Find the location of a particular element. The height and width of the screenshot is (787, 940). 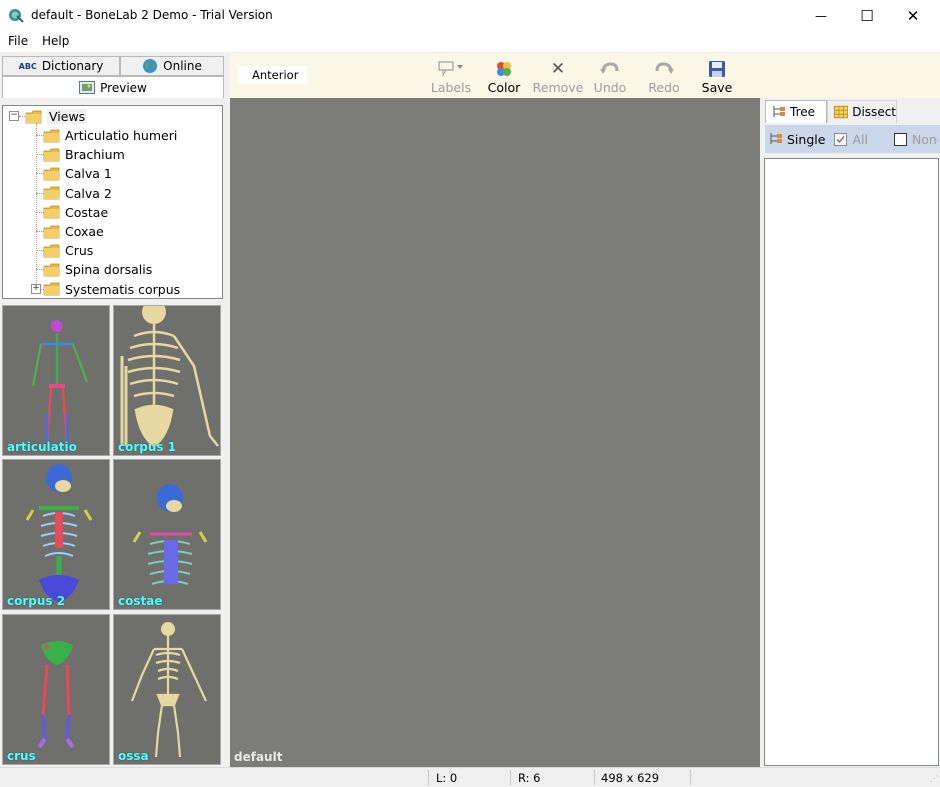

minimize-button: — is located at coordinates (821, 15).